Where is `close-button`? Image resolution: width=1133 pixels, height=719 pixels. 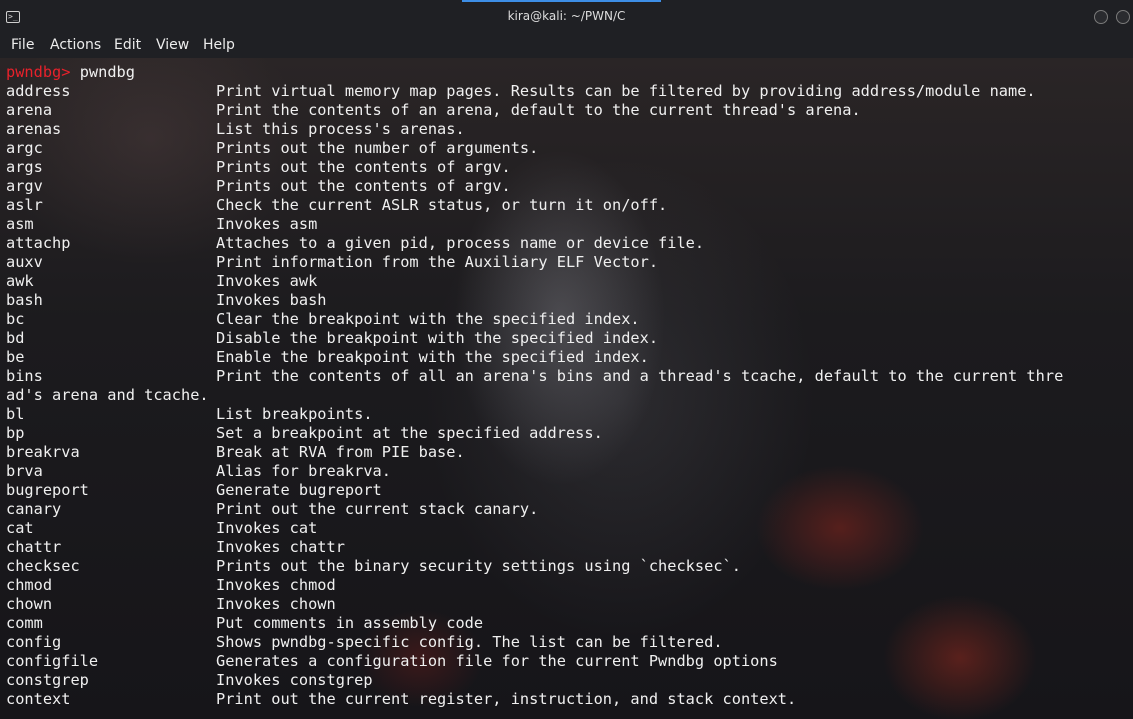
close-button is located at coordinates (1123, 17).